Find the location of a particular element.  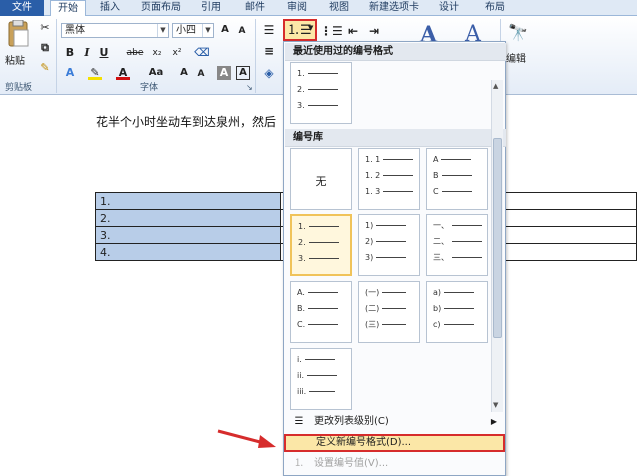

tile-marker: iii. is located at coordinates (302, 391).